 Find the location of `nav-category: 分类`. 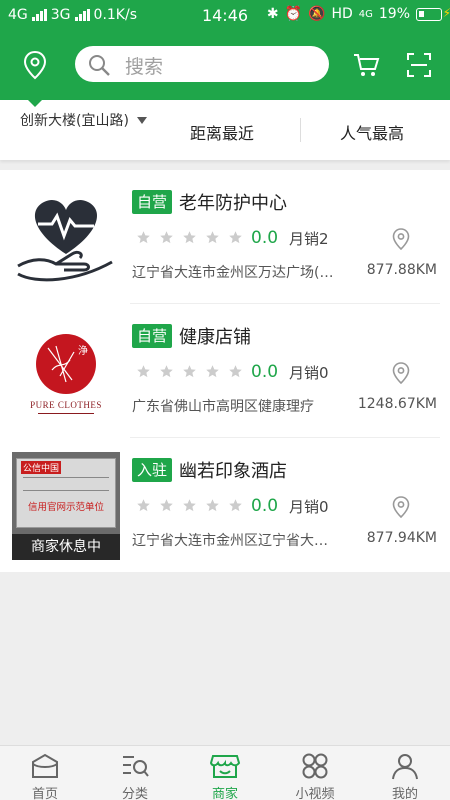

nav-category: 分类 is located at coordinates (135, 773).